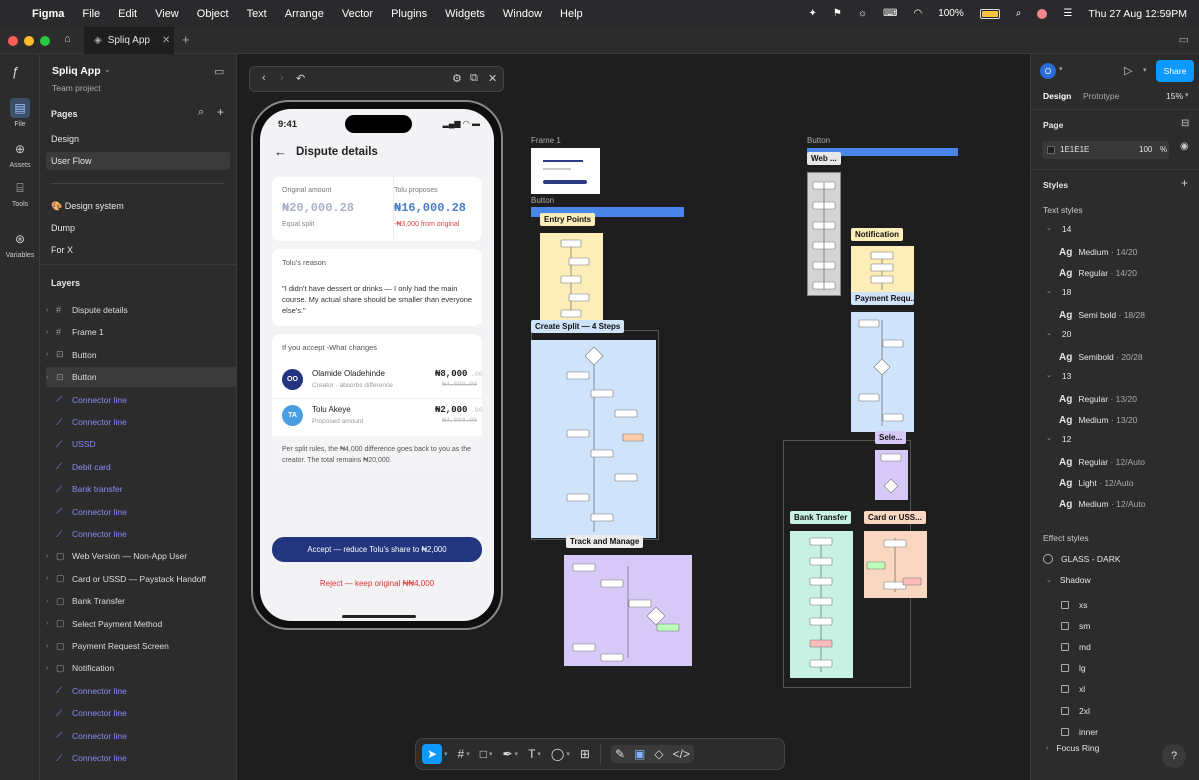 Image resolution: width=1199 pixels, height=780 pixels. What do you see at coordinates (20, 193) in the screenshot?
I see `rail-tools: ⌸ Tools` at bounding box center [20, 193].